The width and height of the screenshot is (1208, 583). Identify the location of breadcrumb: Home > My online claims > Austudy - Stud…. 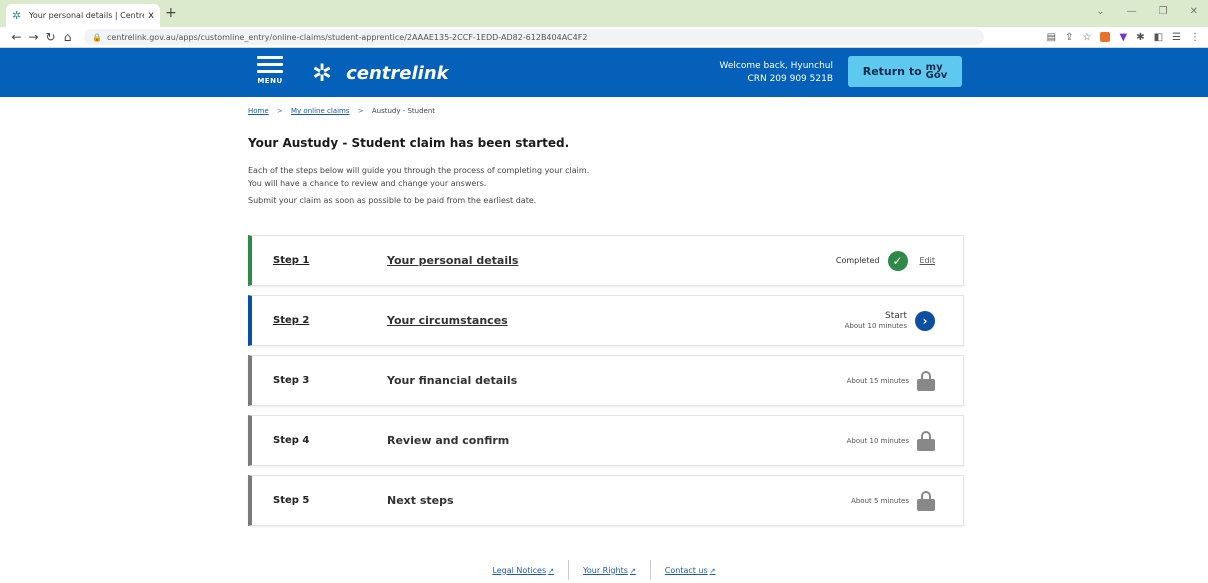
(606, 111).